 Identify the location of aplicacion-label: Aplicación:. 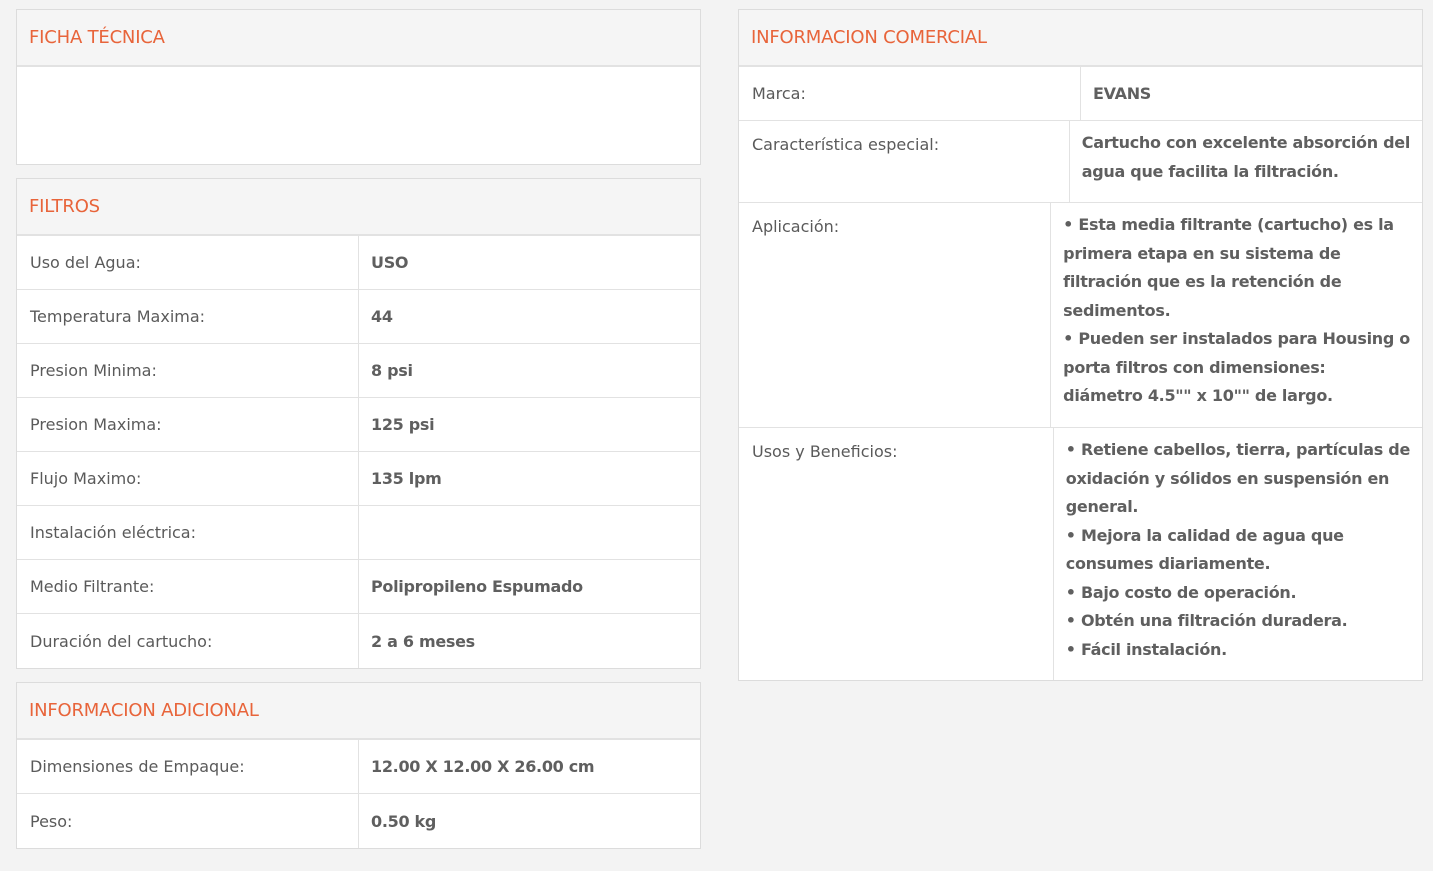
(895, 315).